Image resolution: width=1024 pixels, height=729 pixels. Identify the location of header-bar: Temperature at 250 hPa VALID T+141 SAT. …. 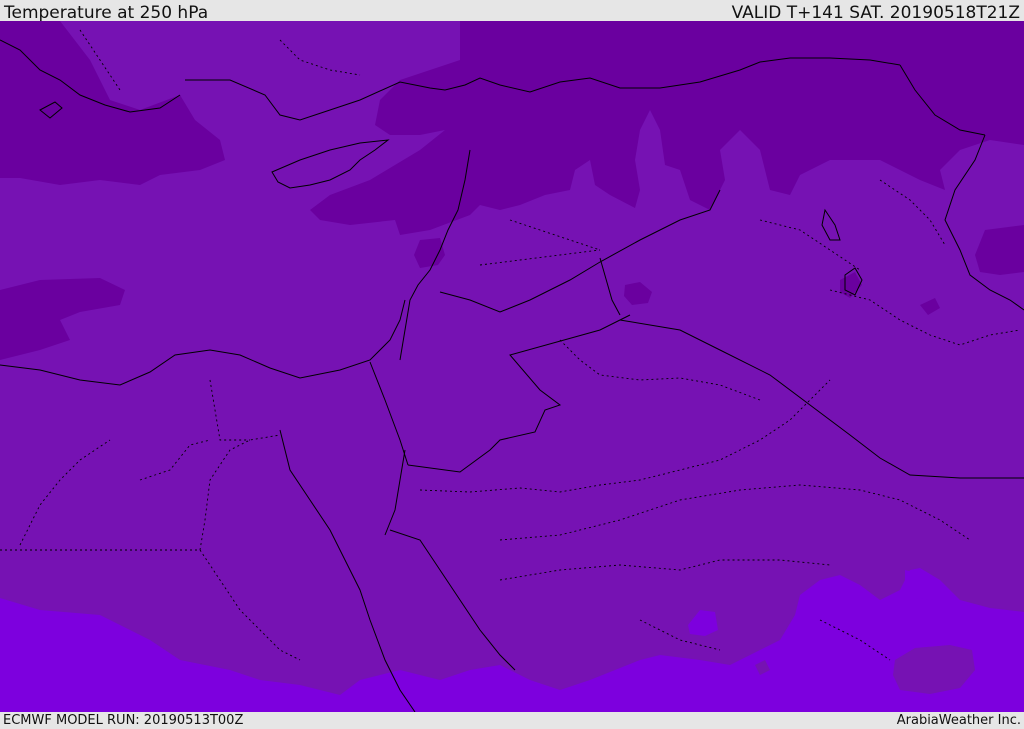
(512, 11).